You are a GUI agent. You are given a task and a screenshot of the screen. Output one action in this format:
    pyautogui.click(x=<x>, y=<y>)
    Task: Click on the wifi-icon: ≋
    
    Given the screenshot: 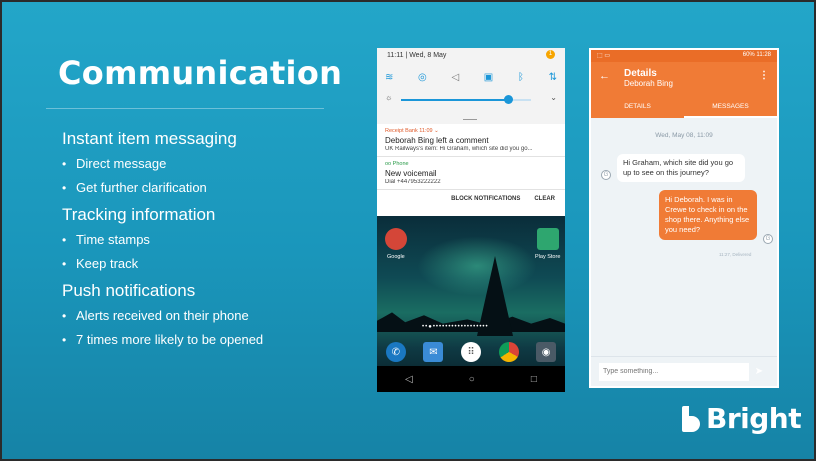 What is the action you would take?
    pyautogui.click(x=389, y=77)
    